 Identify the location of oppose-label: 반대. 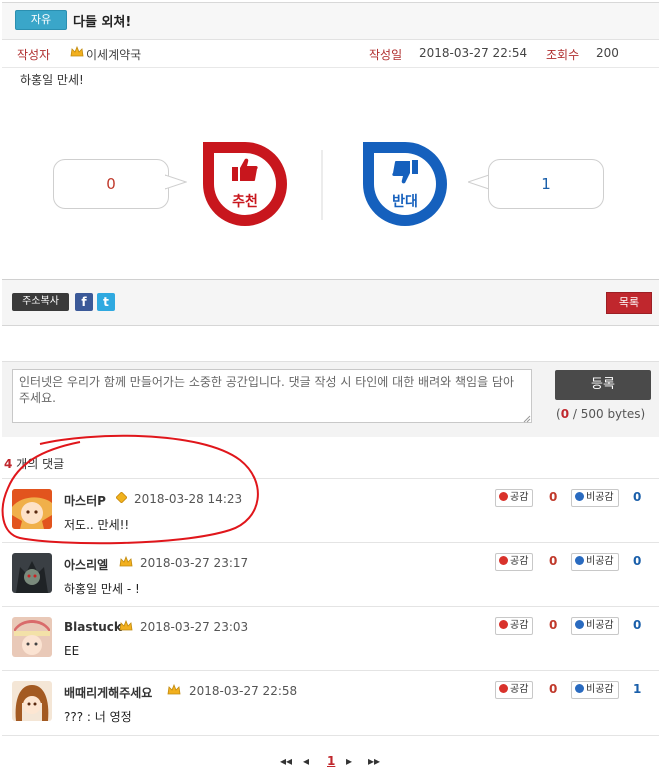
(405, 202).